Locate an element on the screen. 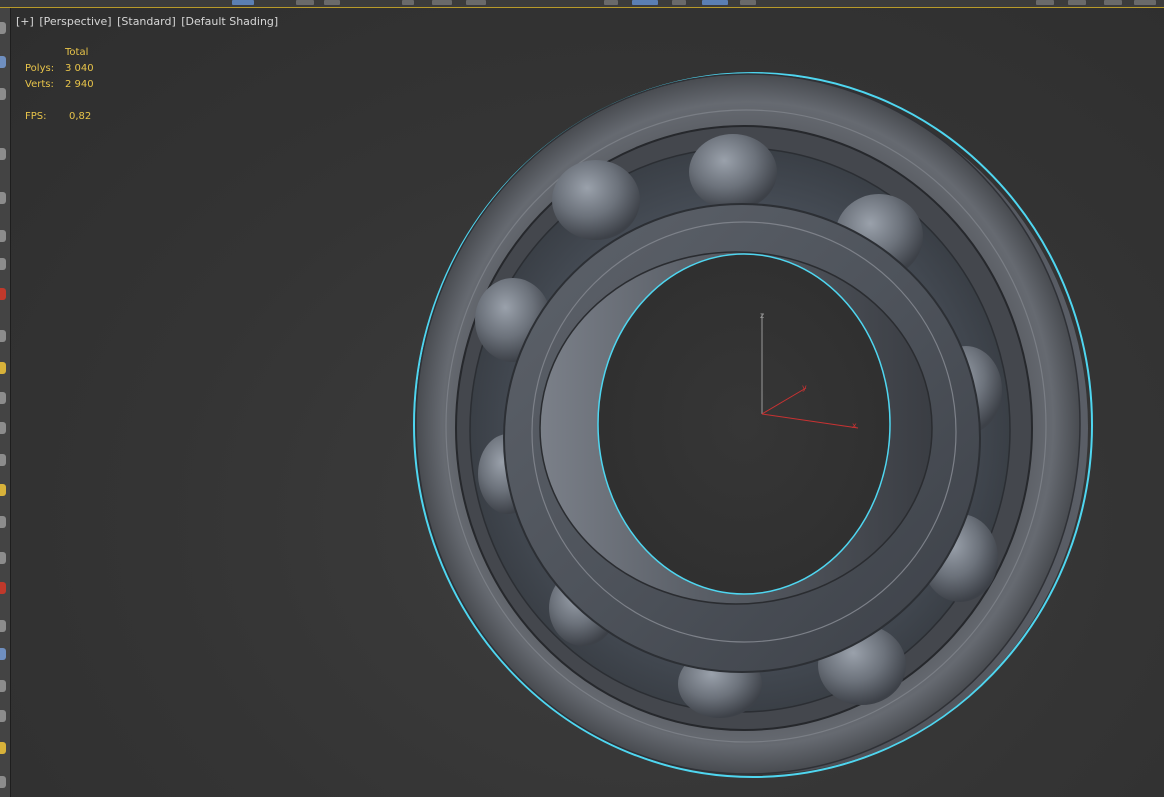  verts-value: 2 940 is located at coordinates (79, 84).